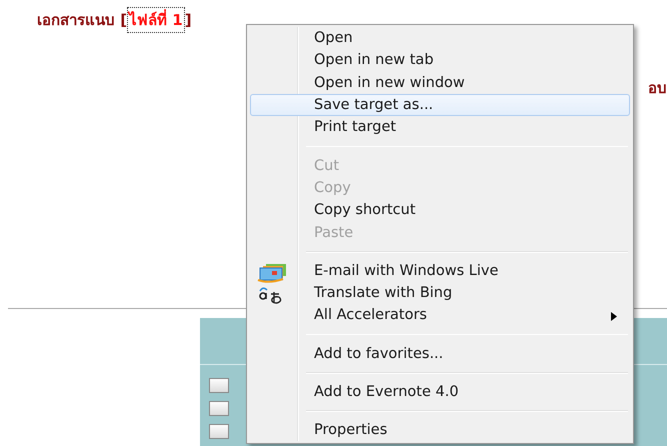 This screenshot has width=667, height=446. What do you see at coordinates (440, 315) in the screenshot?
I see `menu-item: All Accelerators` at bounding box center [440, 315].